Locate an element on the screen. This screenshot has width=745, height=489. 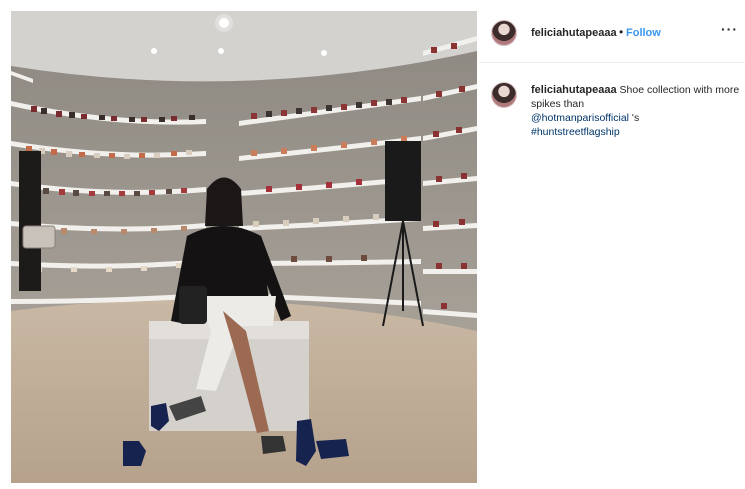
mention-link: @hotmanparisofficial is located at coordinates (580, 118).